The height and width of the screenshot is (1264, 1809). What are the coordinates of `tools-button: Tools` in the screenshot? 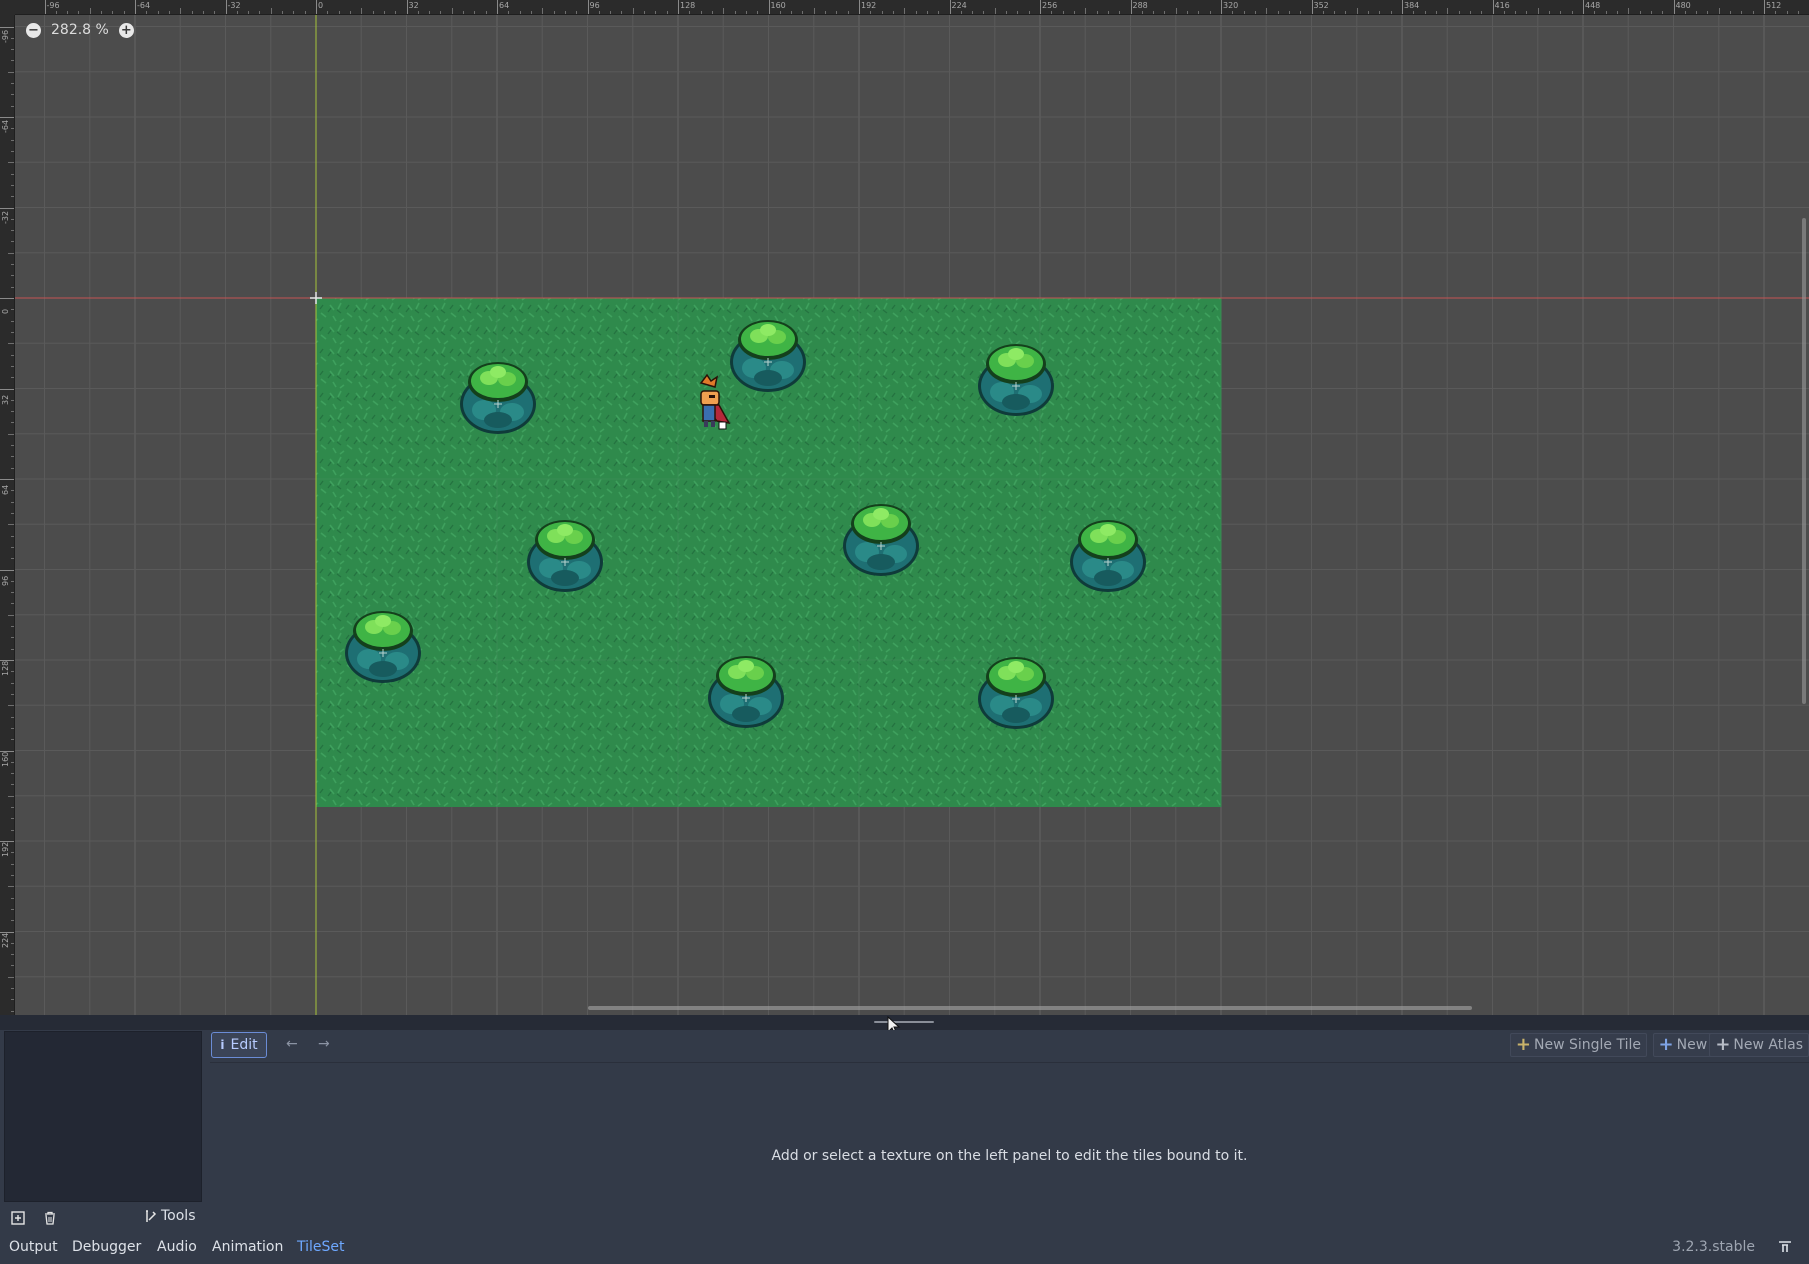 It's located at (170, 1216).